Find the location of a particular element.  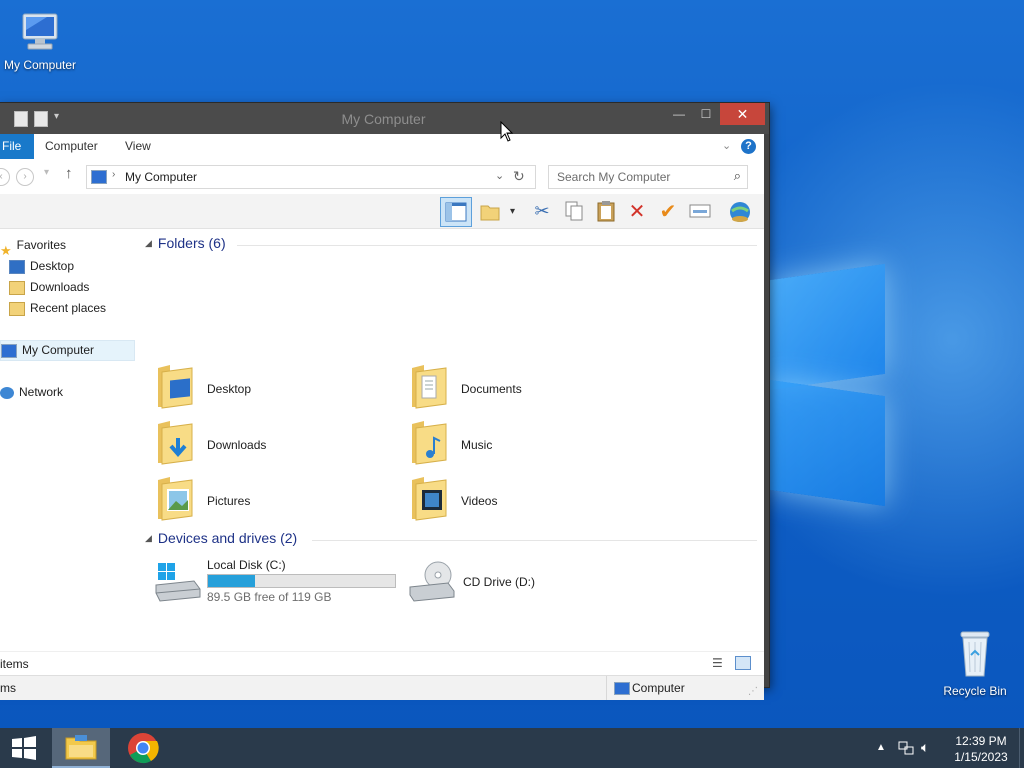

drive-usage-fill is located at coordinates (231, 581).